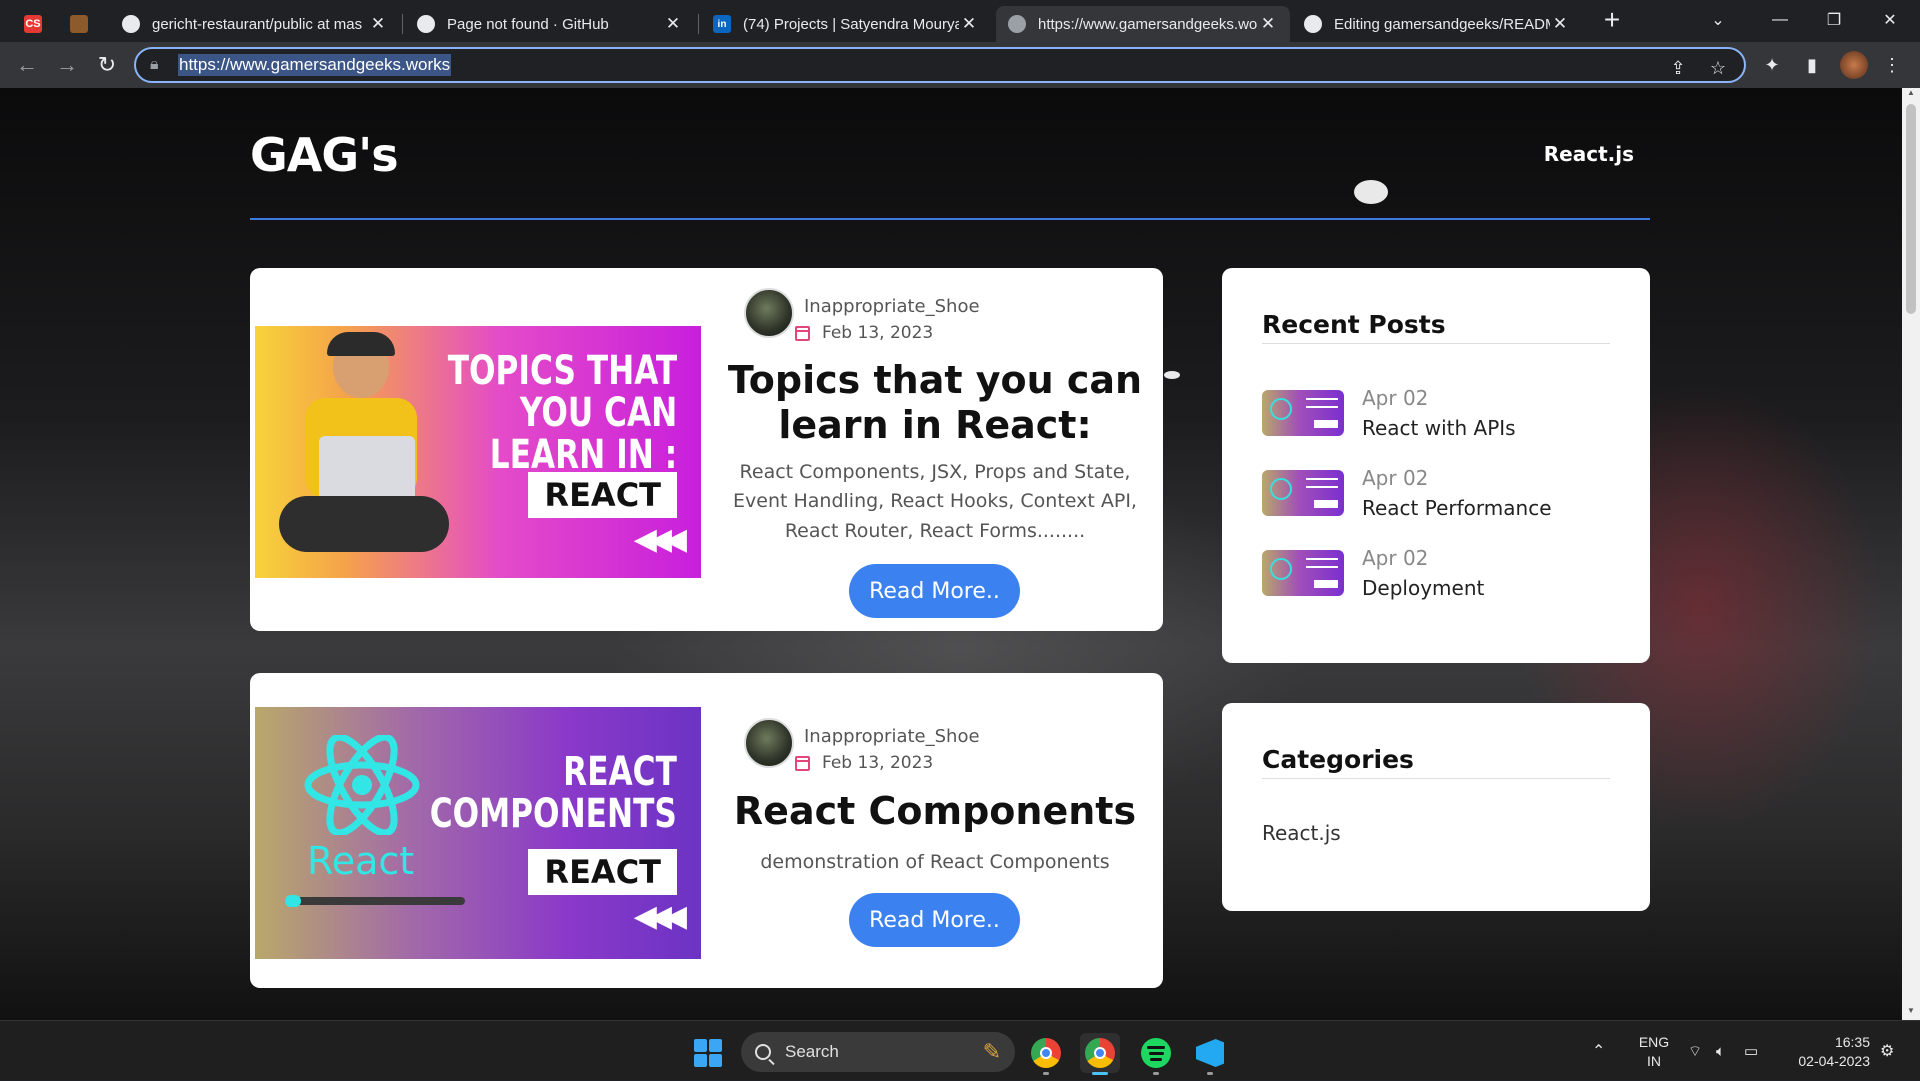 This screenshot has width=1920, height=1081. What do you see at coordinates (67, 65) in the screenshot?
I see `forward-arrow-icon: →` at bounding box center [67, 65].